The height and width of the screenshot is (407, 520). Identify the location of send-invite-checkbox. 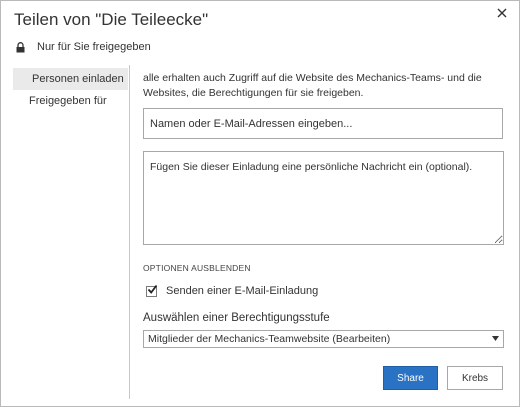
(152, 290).